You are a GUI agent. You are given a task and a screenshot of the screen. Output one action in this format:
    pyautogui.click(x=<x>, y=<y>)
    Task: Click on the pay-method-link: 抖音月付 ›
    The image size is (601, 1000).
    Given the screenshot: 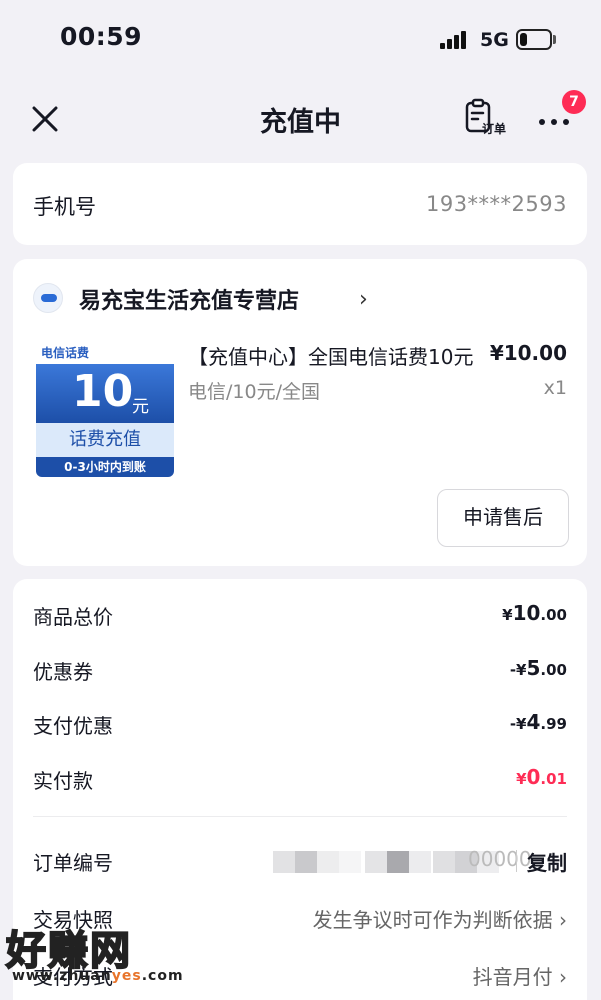 What is the action you would take?
    pyautogui.click(x=520, y=975)
    